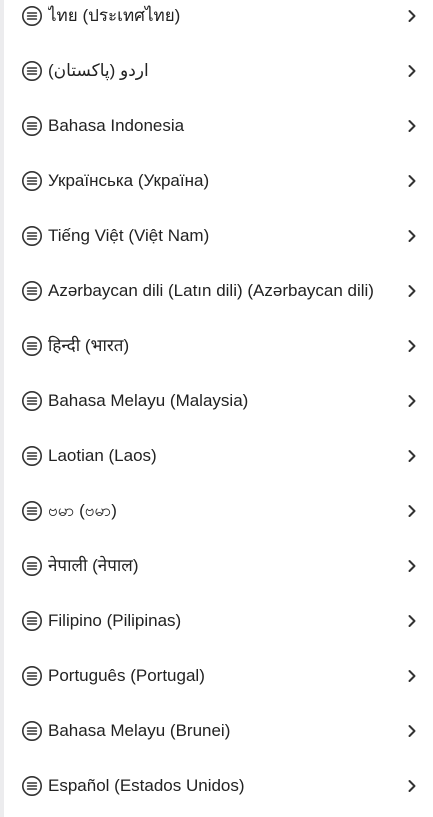 This screenshot has height=817, width=433. Describe the element at coordinates (98, 70) in the screenshot. I see `language-label: اردو (پاکستان)` at that location.